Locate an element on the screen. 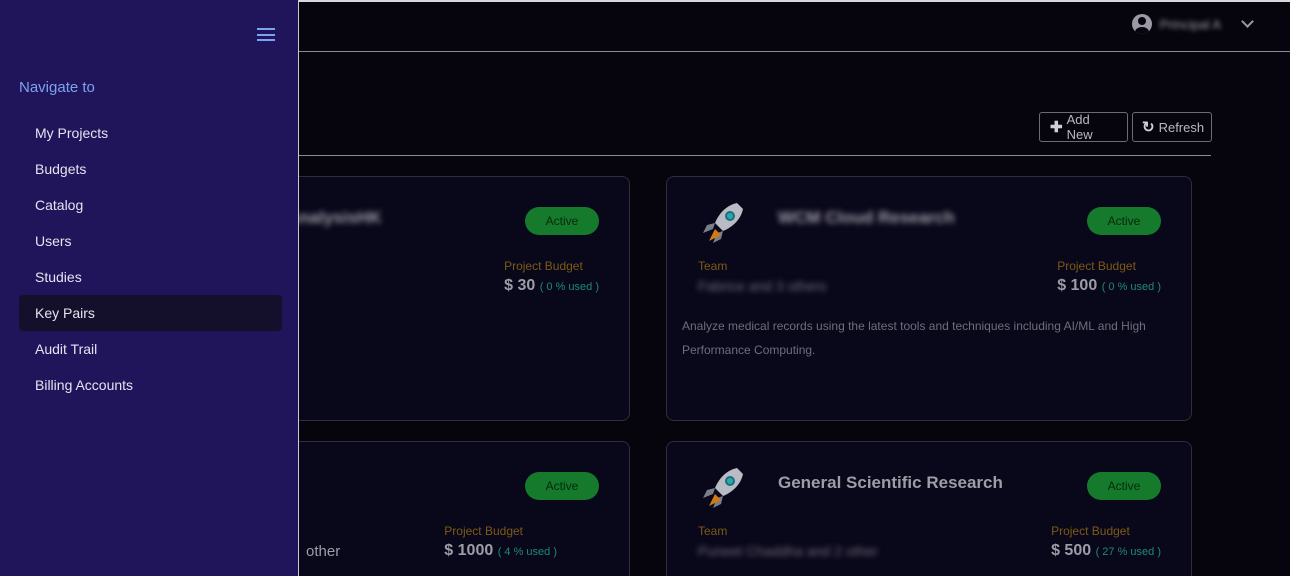  sidebar-item-audit-trail: Audit Trail is located at coordinates (150, 349).